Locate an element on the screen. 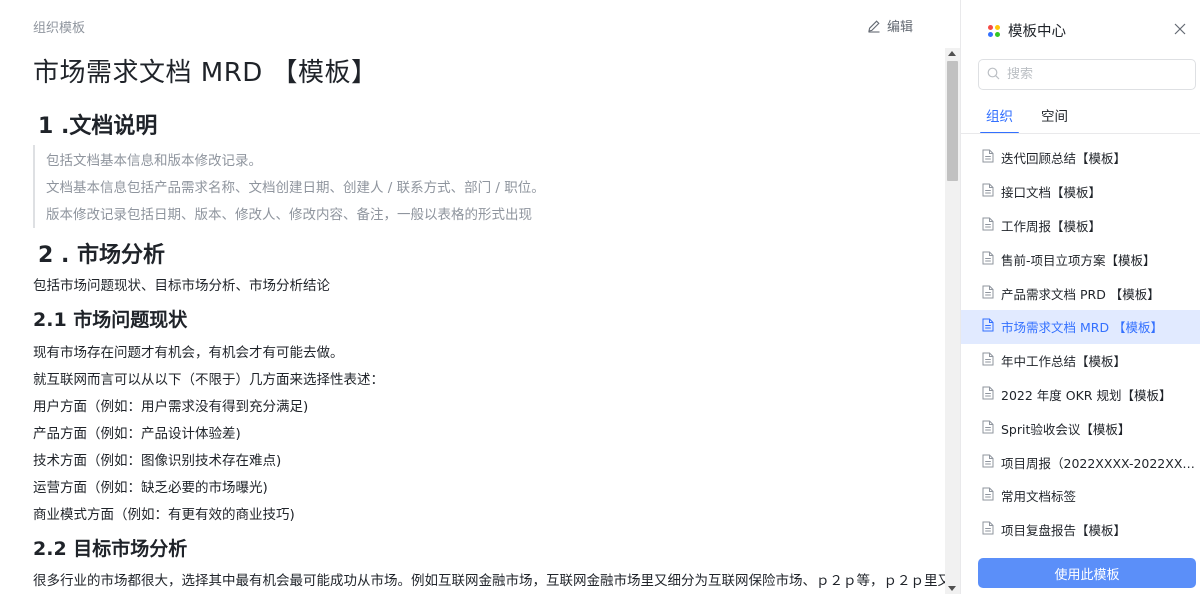 The height and width of the screenshot is (594, 1200). paragraph: 商业模式方面（例如：有更有效的商业技巧) is located at coordinates (164, 515).